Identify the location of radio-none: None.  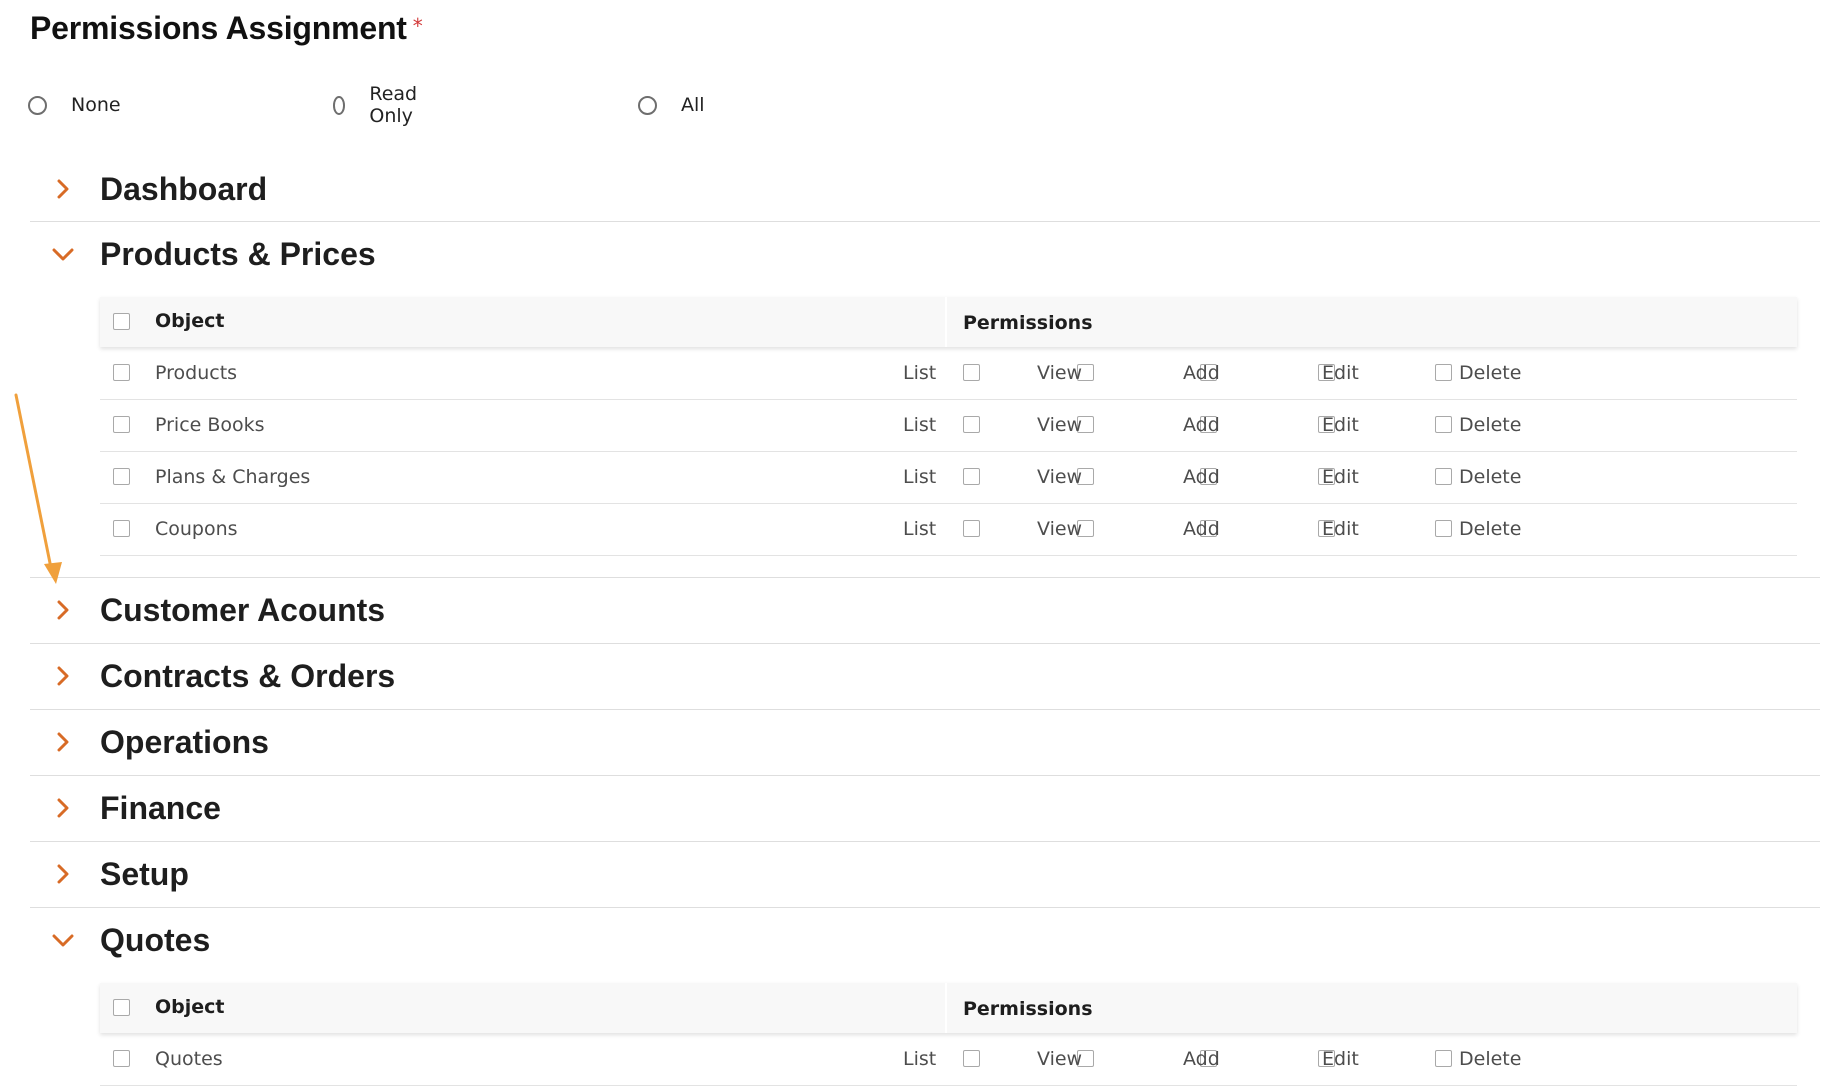
(74, 105).